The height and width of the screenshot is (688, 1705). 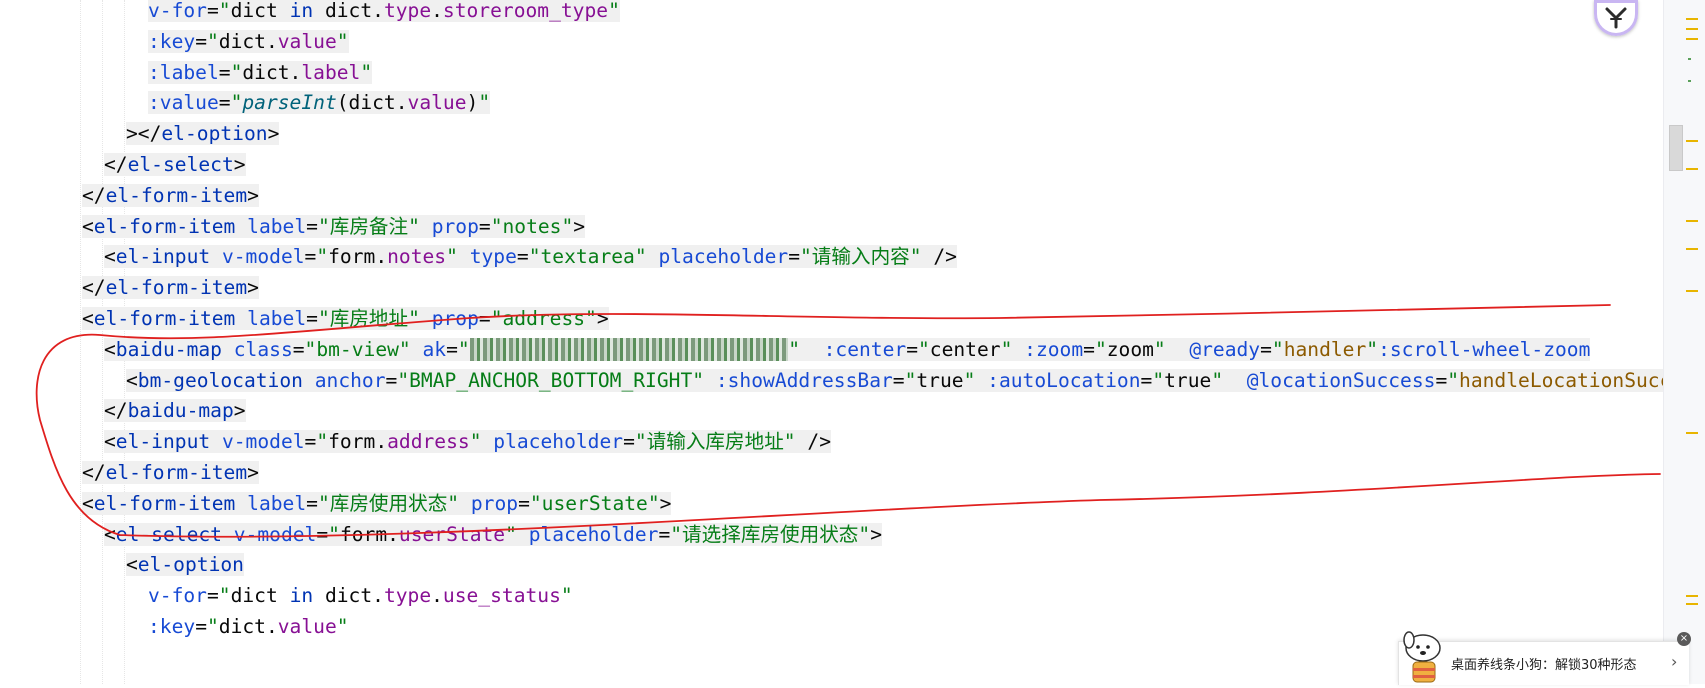 I want to click on code-line: </el-select>, so click(x=175, y=164).